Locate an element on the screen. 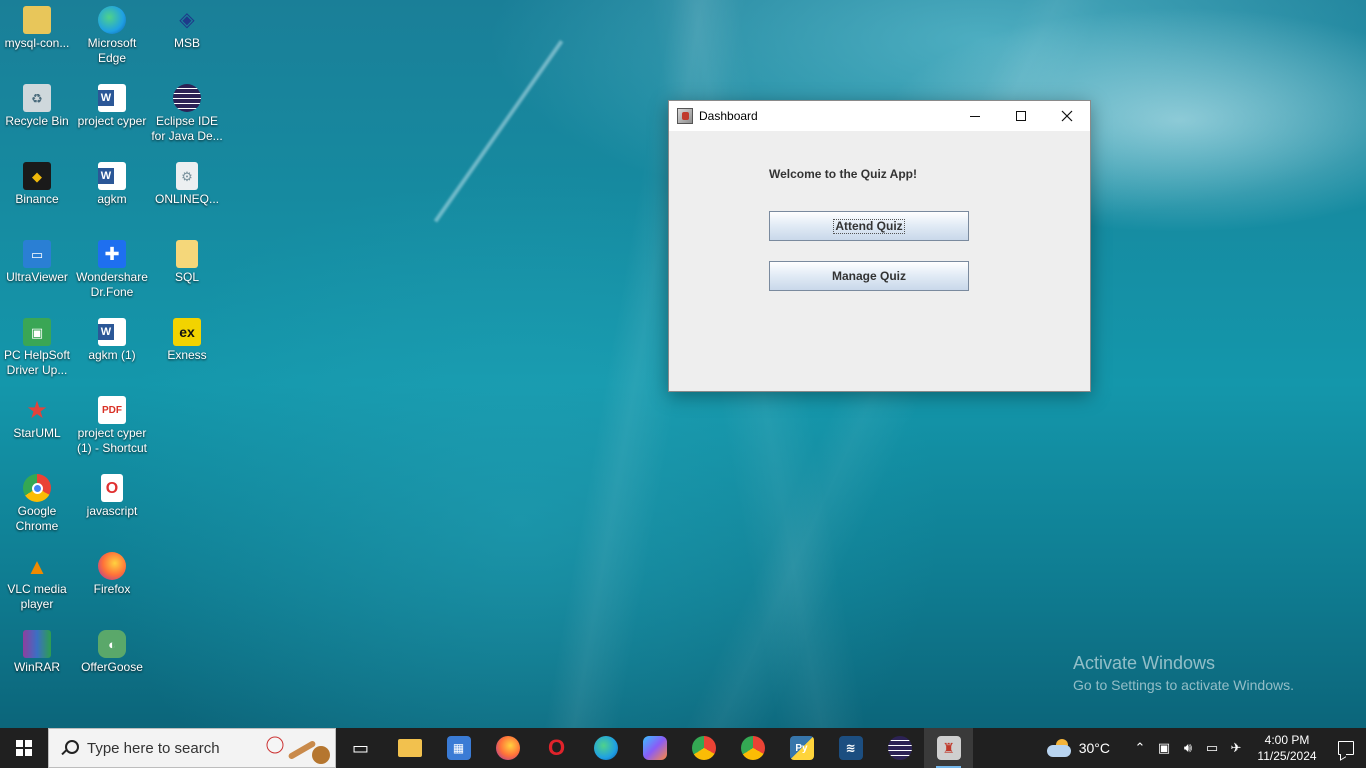  chevron-up-icon: ⌃ is located at coordinates (1140, 748).